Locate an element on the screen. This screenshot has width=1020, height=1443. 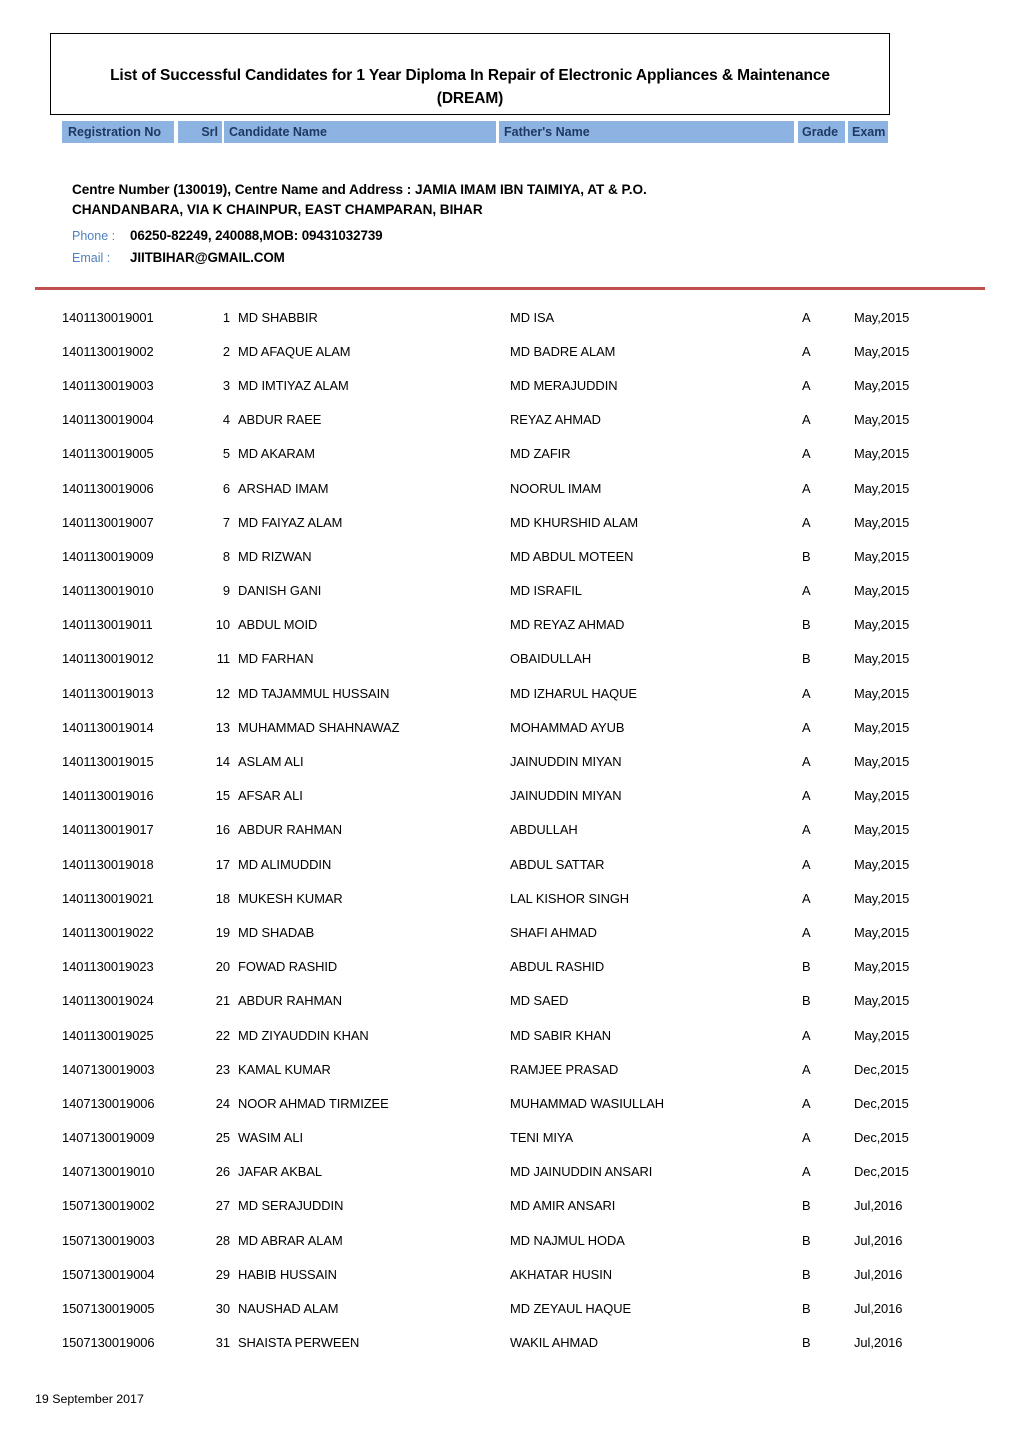
cell-srl: 4 is located at coordinates (226, 420).